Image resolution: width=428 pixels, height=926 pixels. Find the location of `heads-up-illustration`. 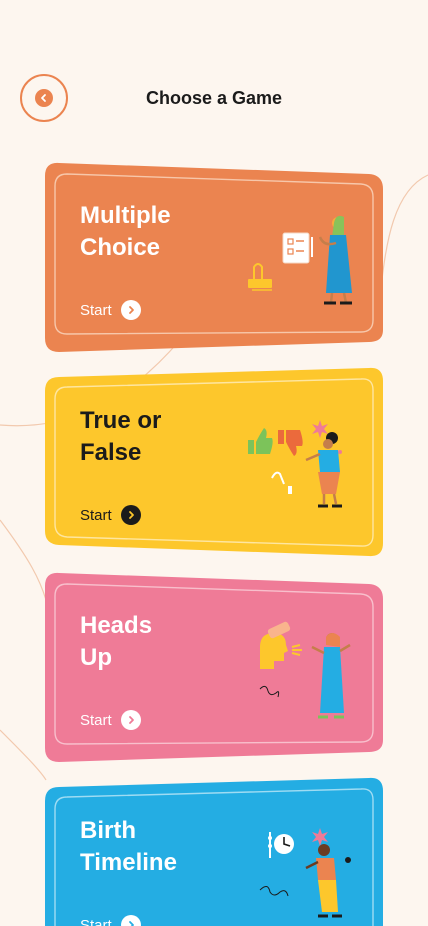

heads-up-illustration is located at coordinates (305, 670).